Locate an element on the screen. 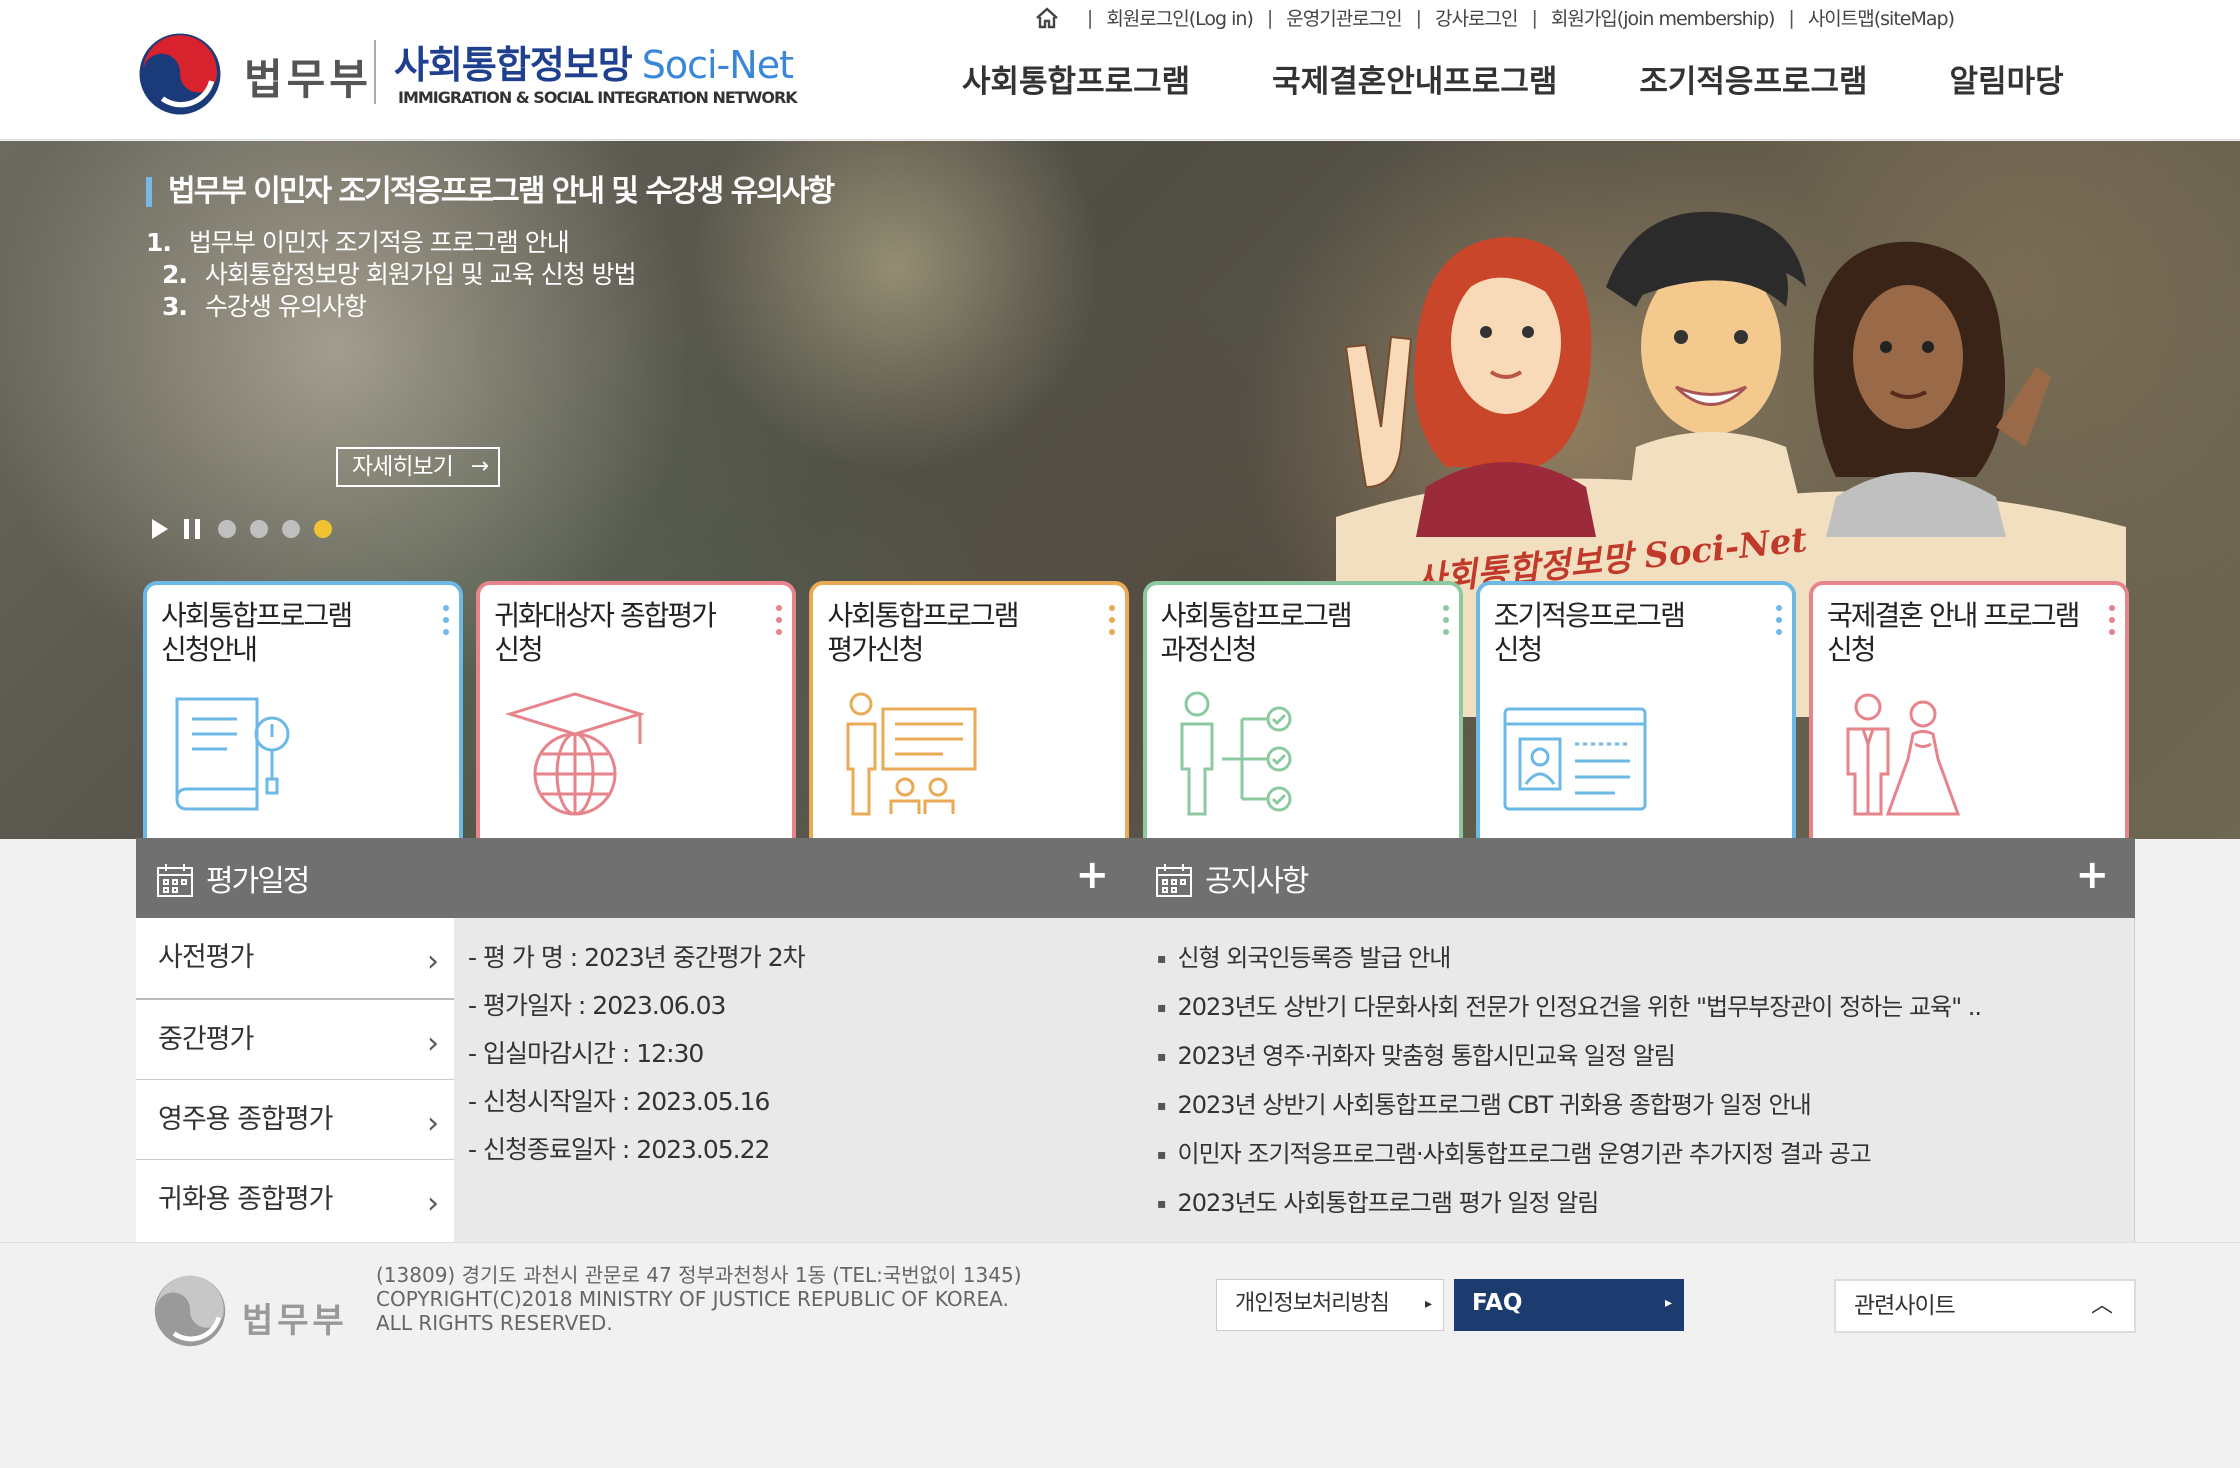 The width and height of the screenshot is (2240, 1468). process-tree-icon is located at coordinates (1236, 753).